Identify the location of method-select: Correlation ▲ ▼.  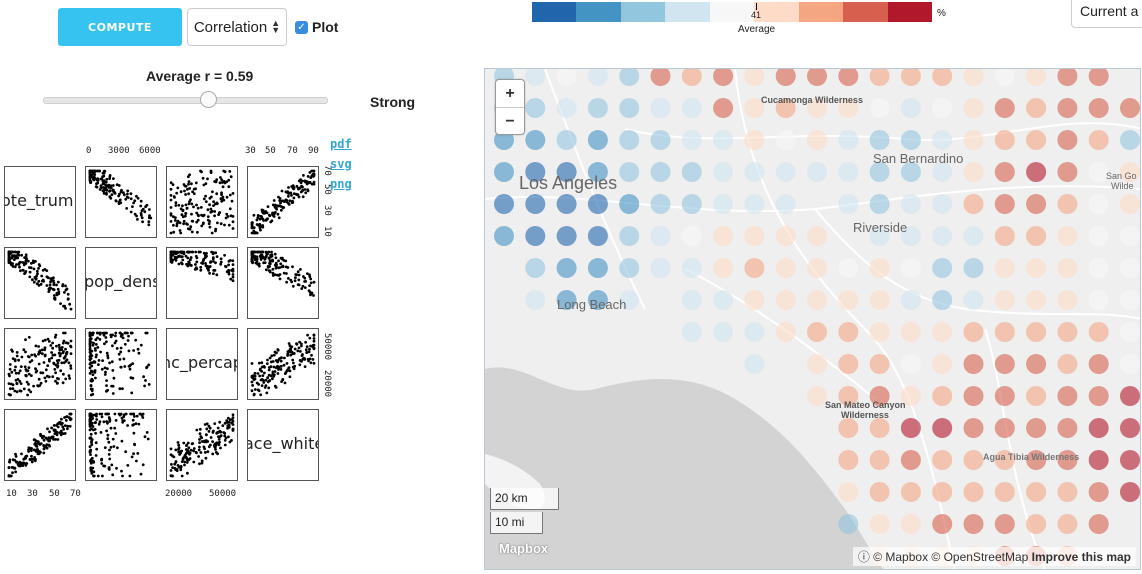
(237, 27).